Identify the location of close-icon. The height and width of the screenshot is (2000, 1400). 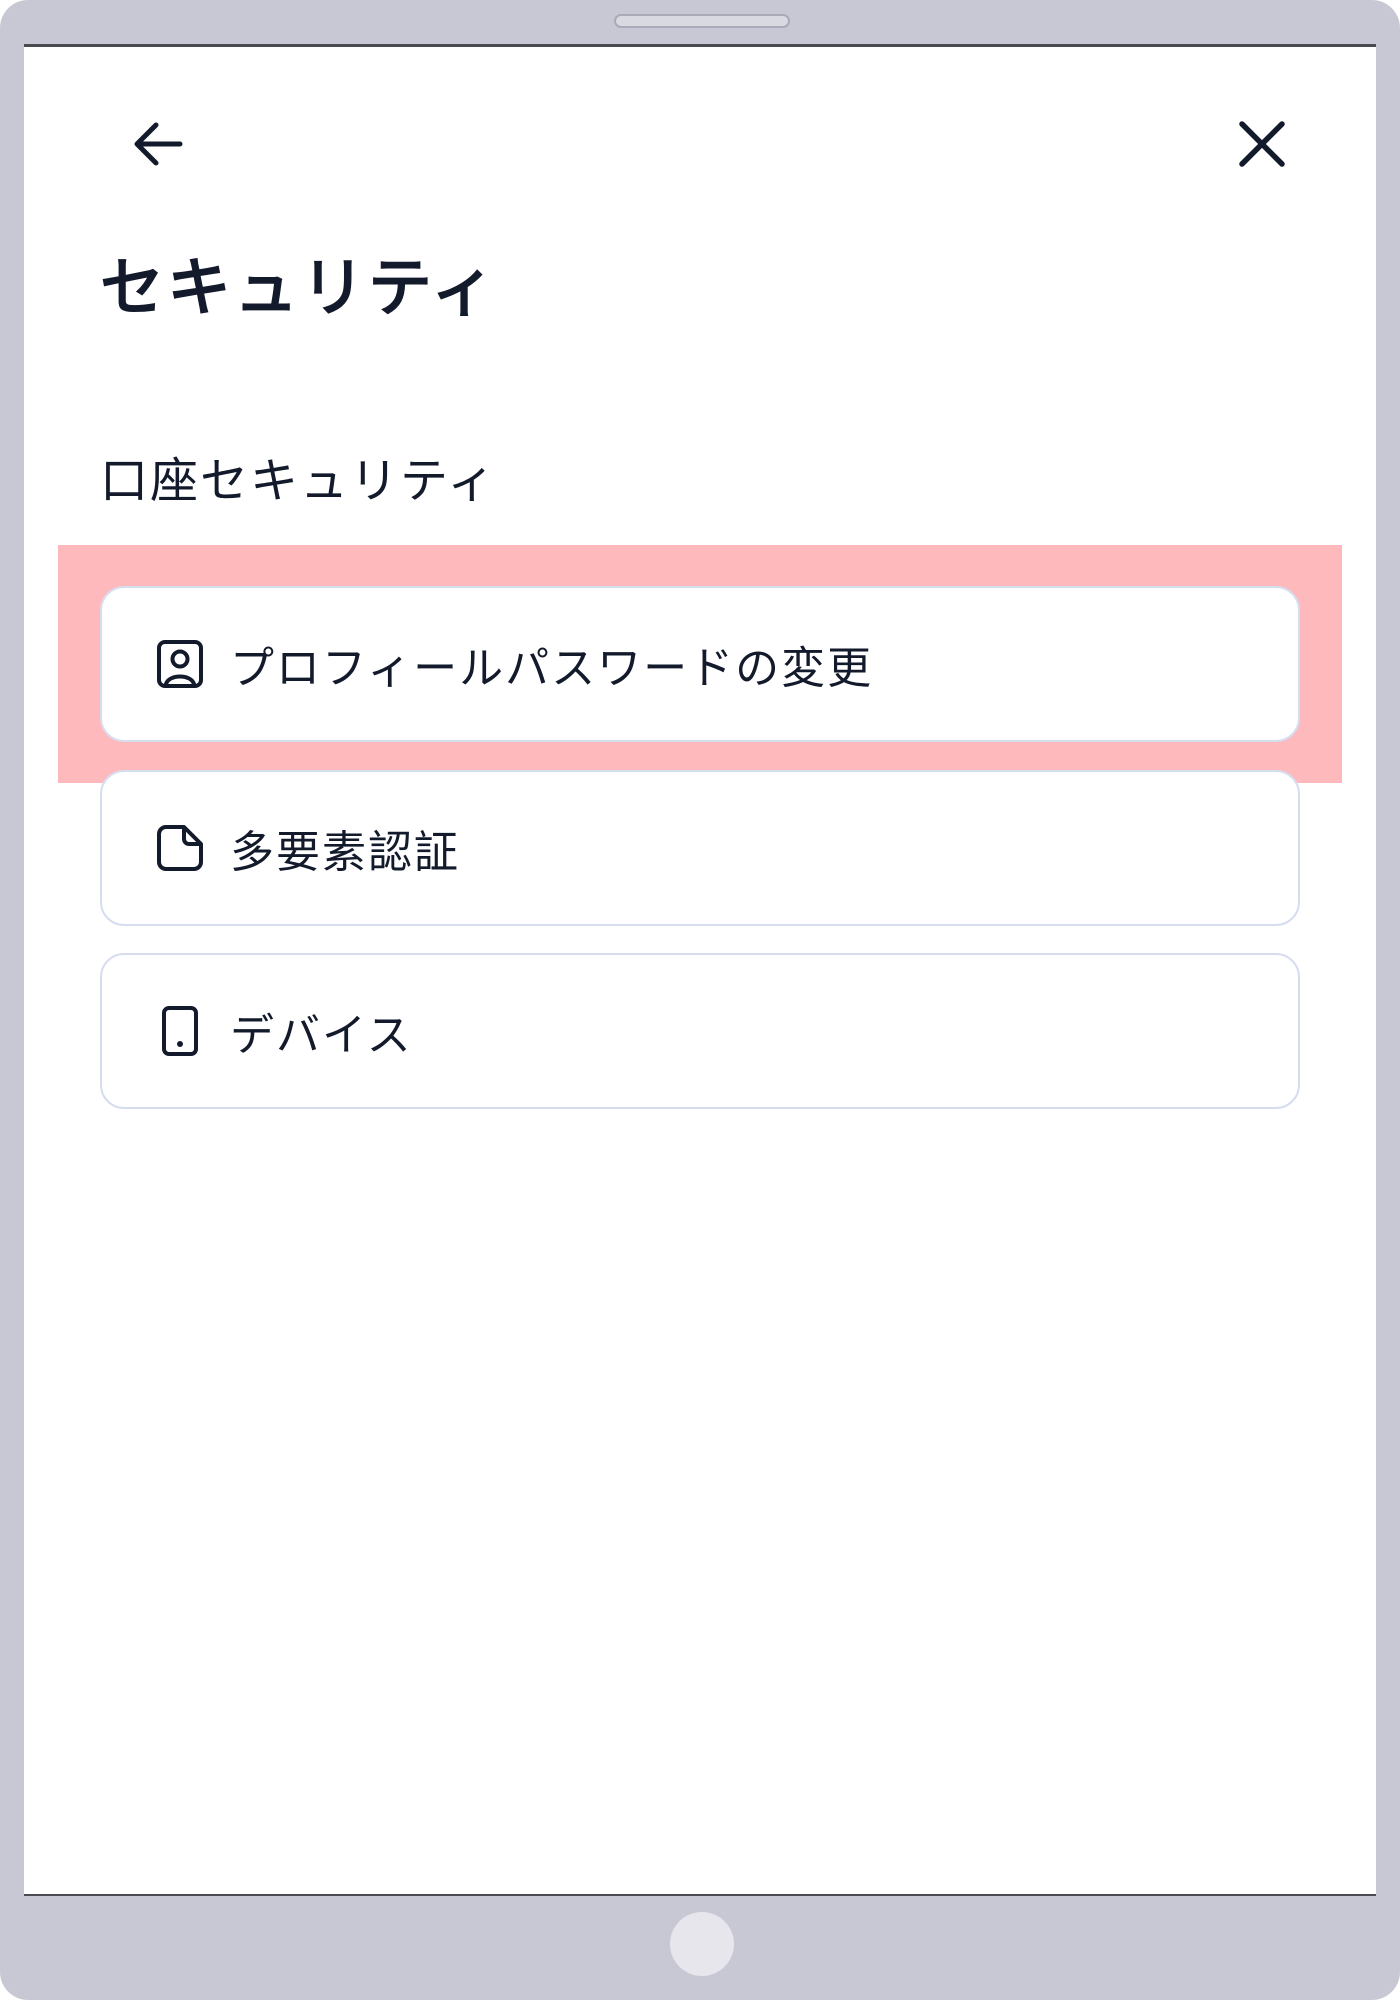
(1262, 144).